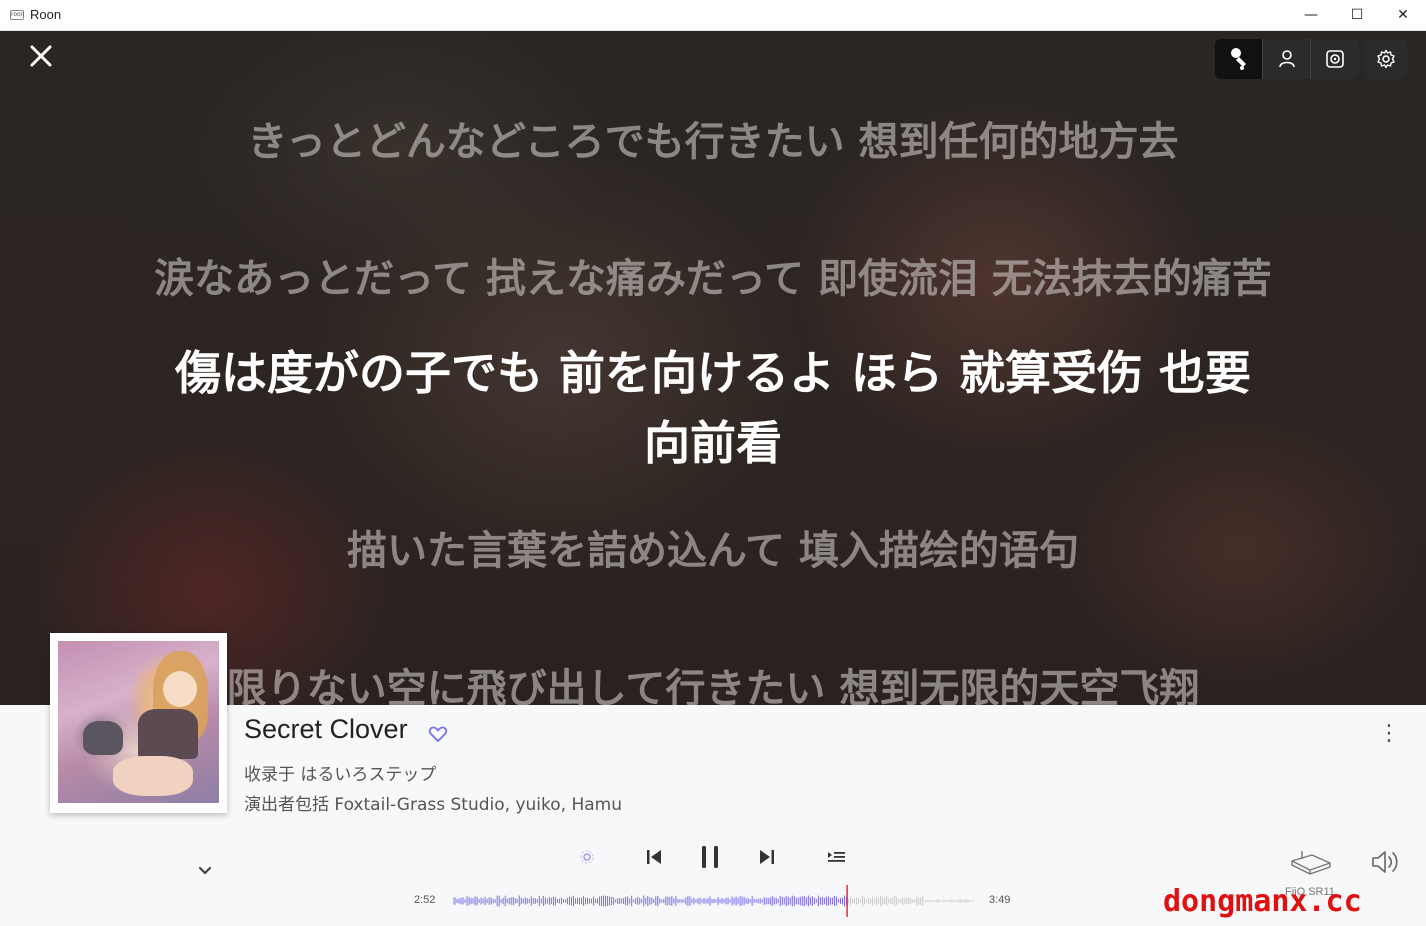 The image size is (1426, 926). What do you see at coordinates (340, 772) in the screenshot?
I see `album-link: 收录于 はるいろステップ` at bounding box center [340, 772].